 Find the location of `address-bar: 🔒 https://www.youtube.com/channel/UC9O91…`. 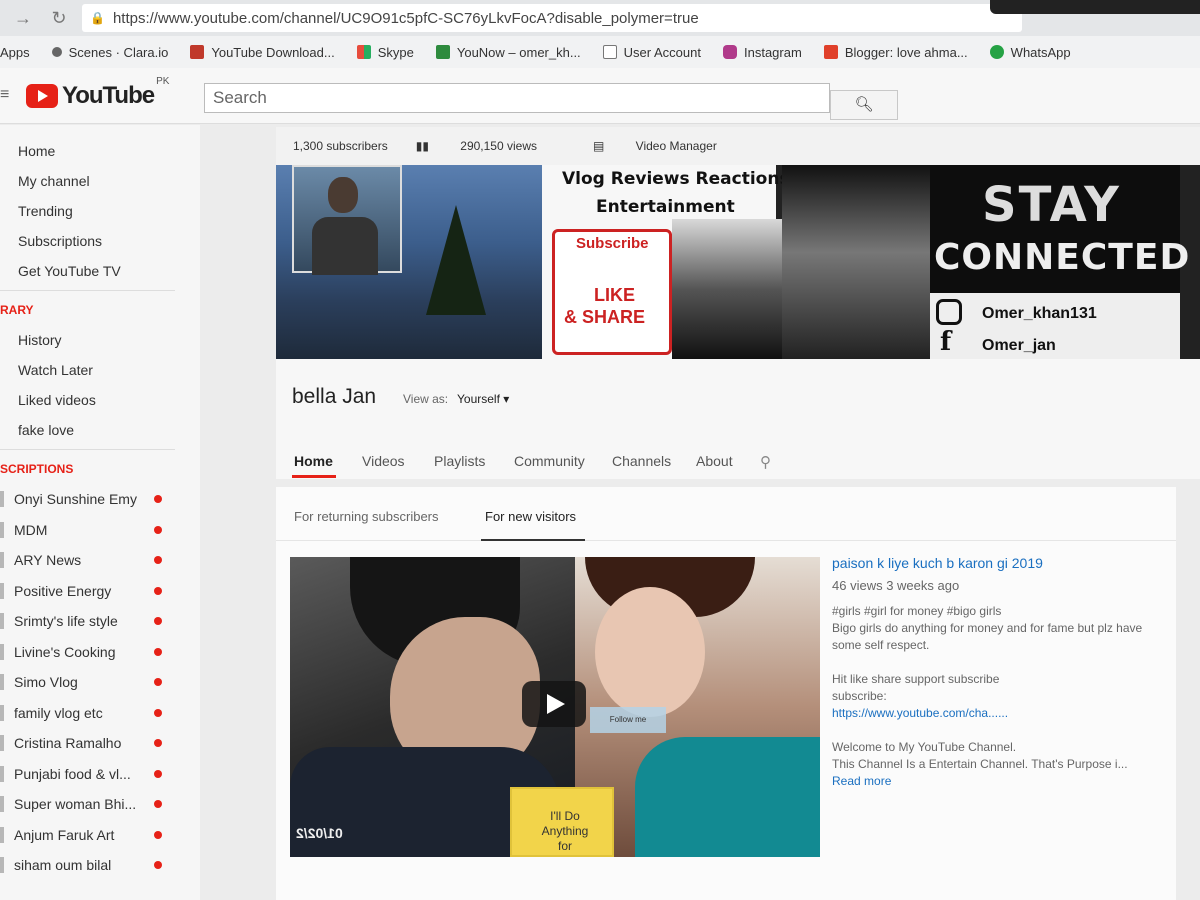

address-bar: 🔒 https://www.youtube.com/channel/UC9O91… is located at coordinates (552, 18).